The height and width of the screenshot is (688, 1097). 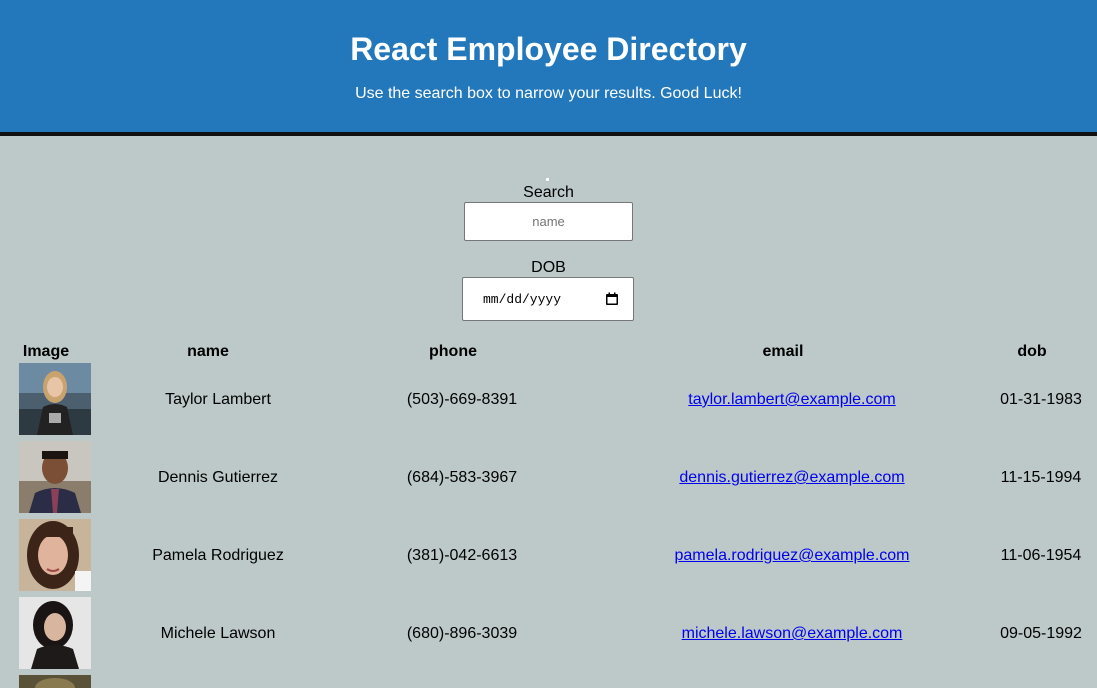 What do you see at coordinates (791, 399) in the screenshot?
I see `employee-email-link: taylor.lambert@example.com` at bounding box center [791, 399].